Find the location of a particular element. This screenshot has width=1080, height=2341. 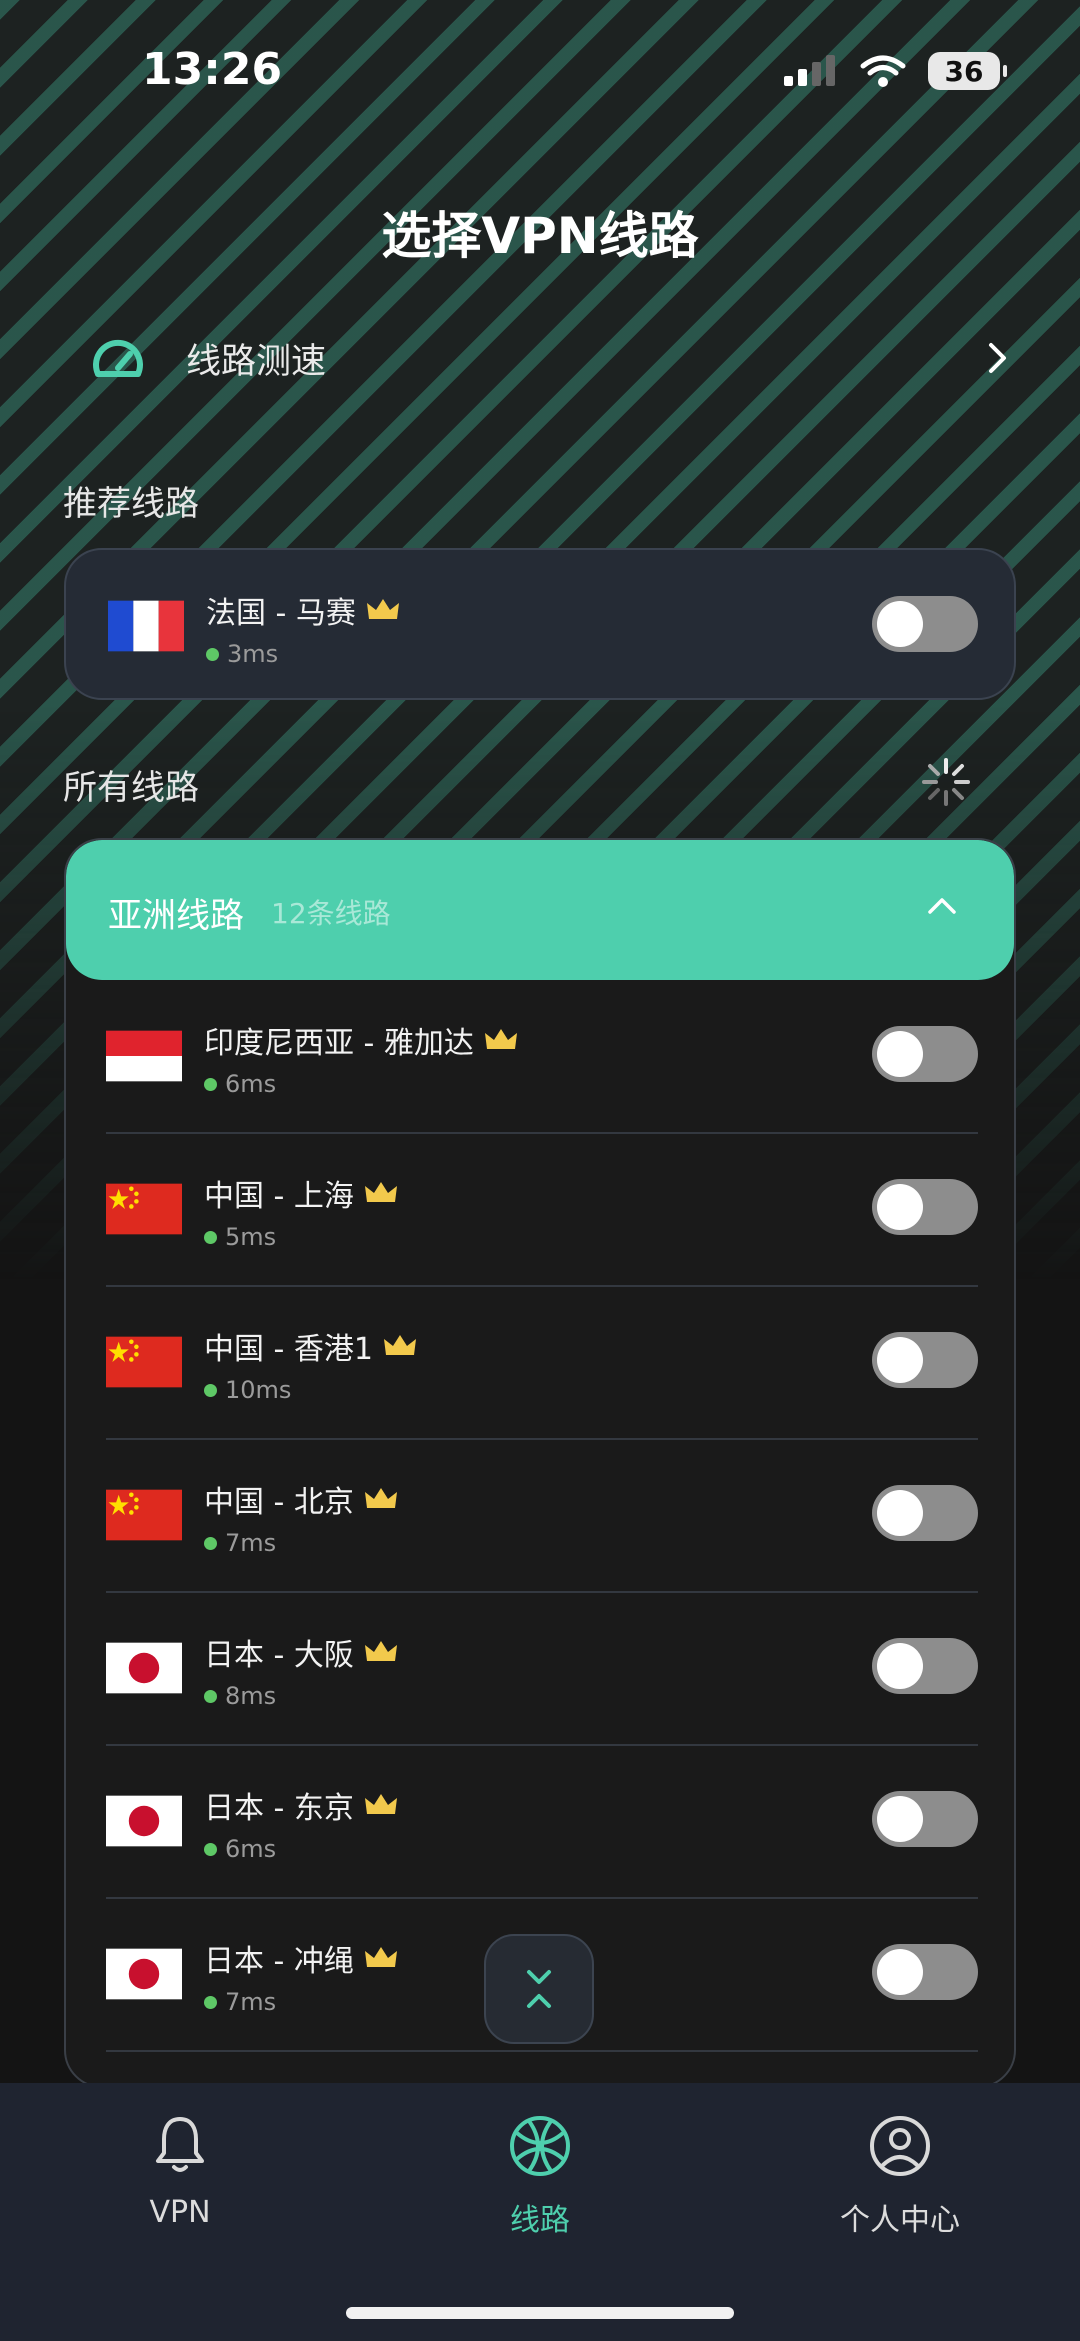

tab-lines: 线路 is located at coordinates (540, 2176).